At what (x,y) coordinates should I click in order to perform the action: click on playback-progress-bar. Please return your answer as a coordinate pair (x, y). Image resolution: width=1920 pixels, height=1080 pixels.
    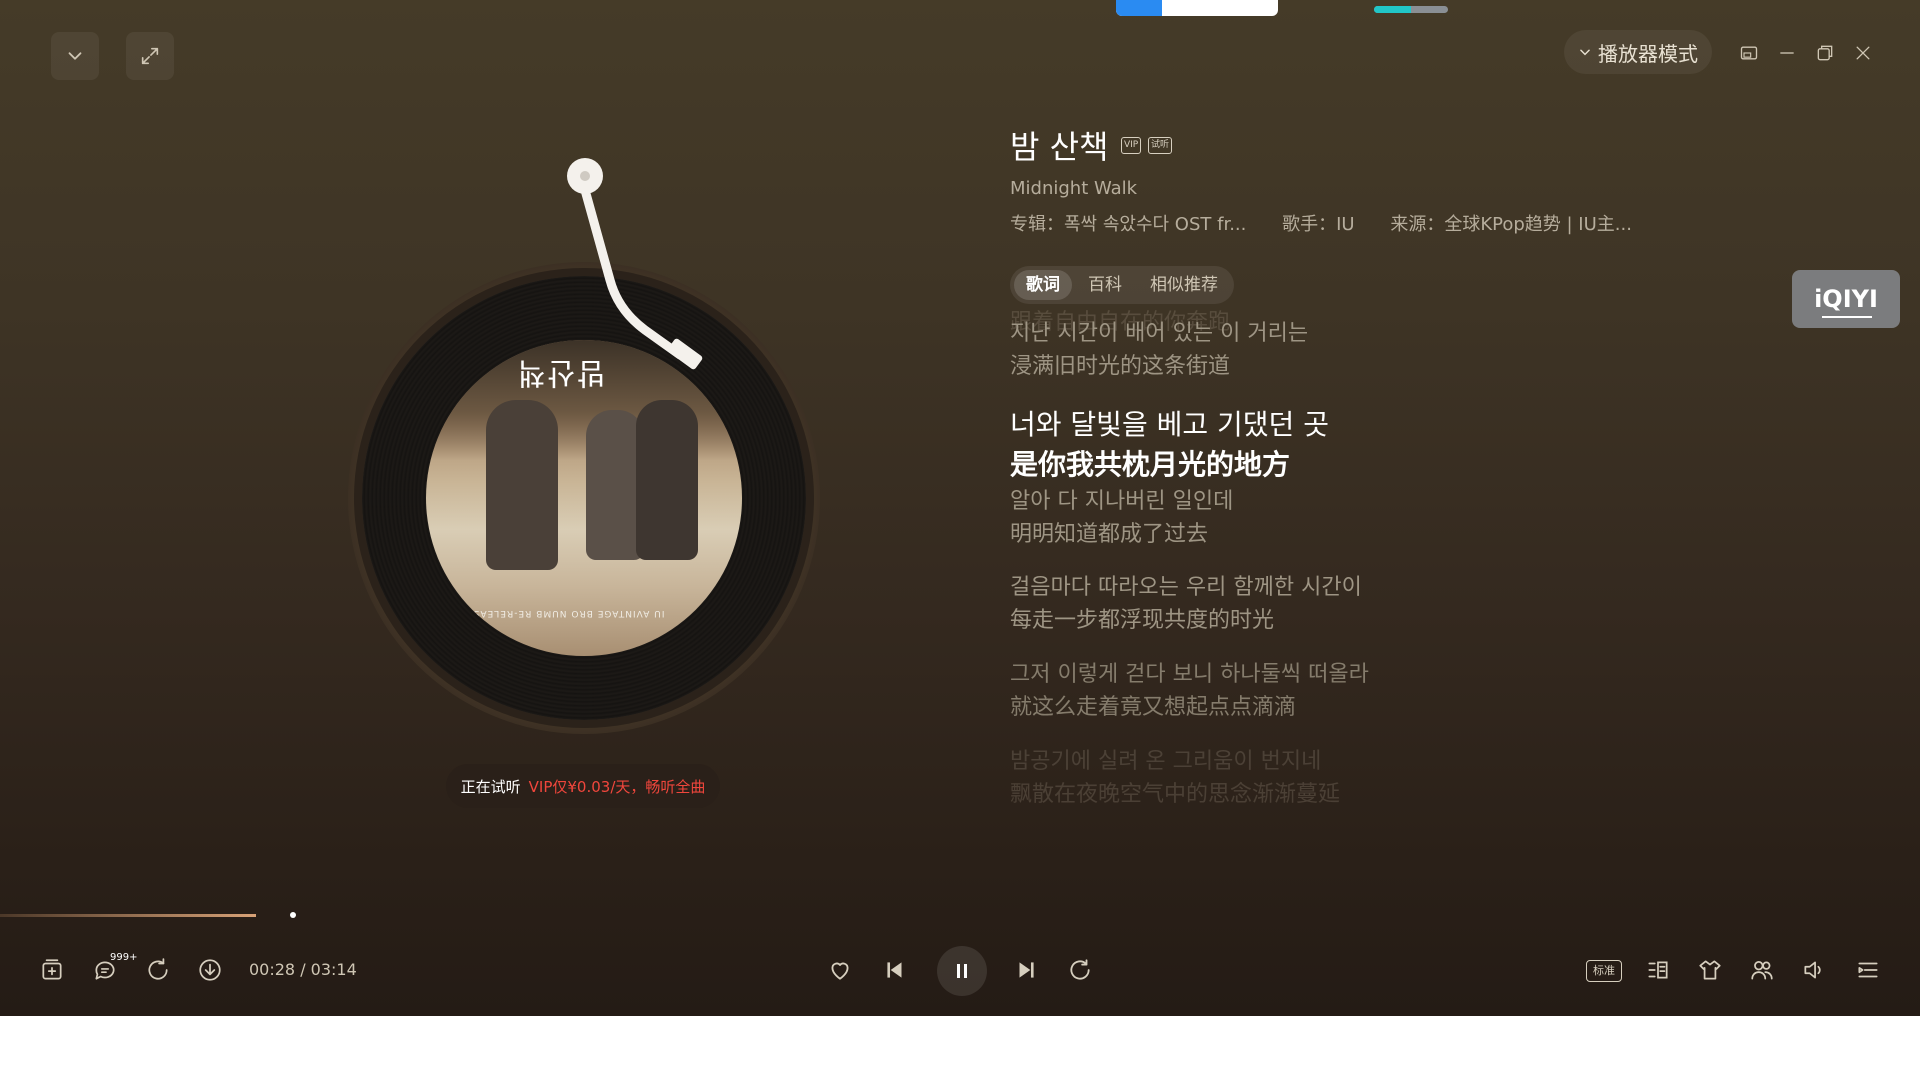
    Looking at the image, I should click on (960, 915).